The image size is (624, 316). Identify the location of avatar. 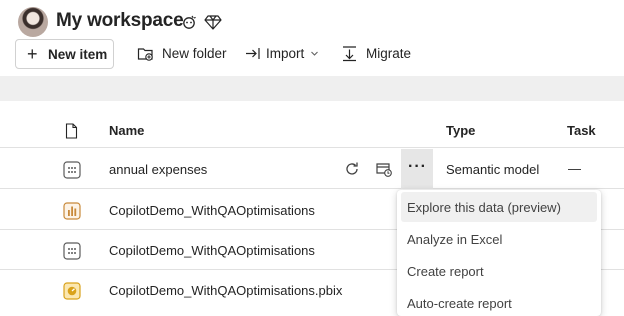
(33, 22).